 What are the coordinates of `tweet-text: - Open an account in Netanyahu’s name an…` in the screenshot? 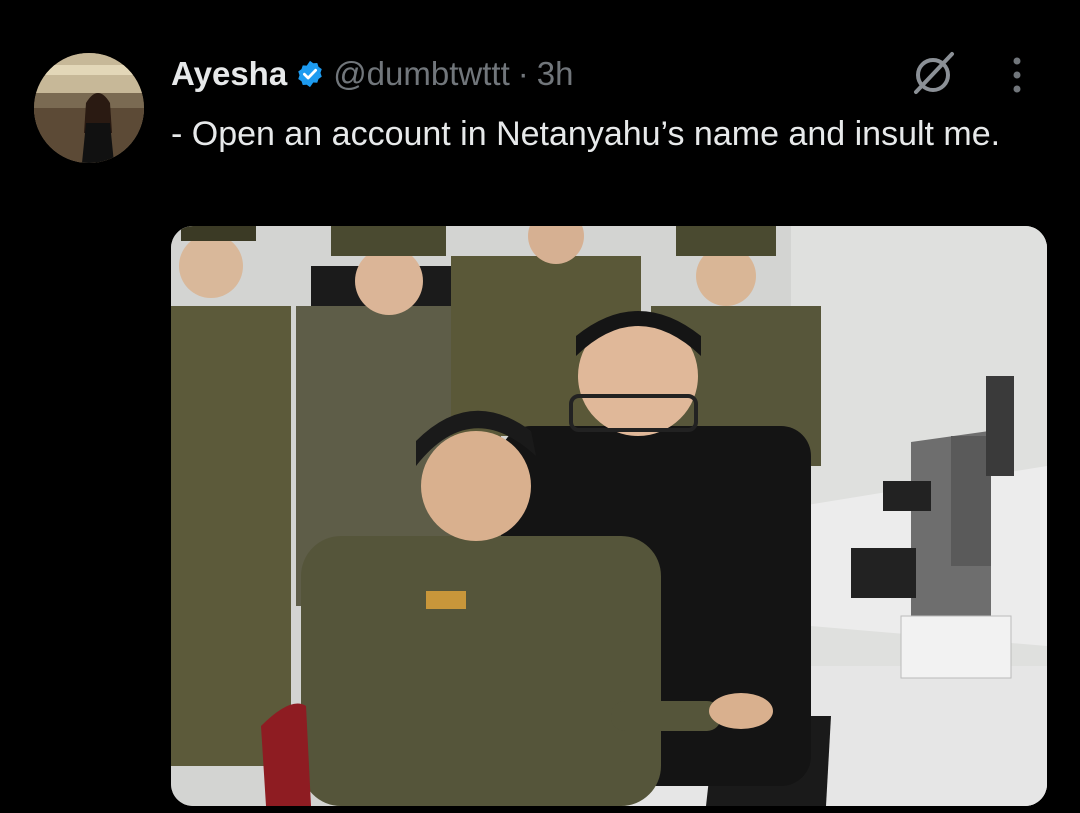 It's located at (586, 134).